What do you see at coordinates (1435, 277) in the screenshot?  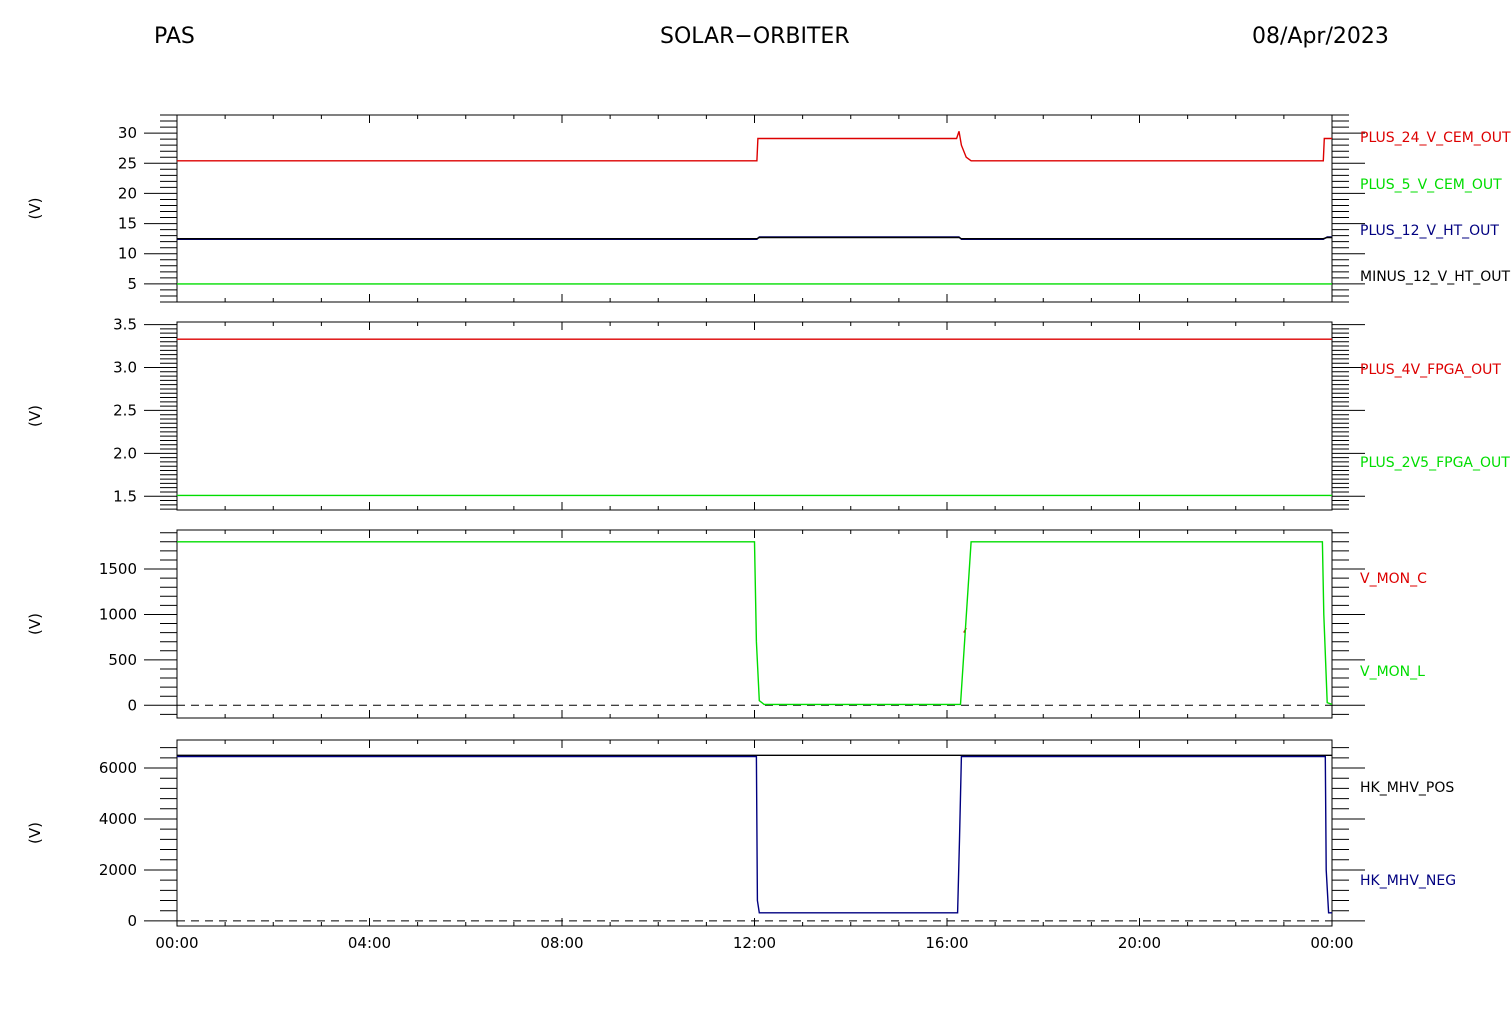 I see `legend-label: MINUS_12_V_HT_OUT` at bounding box center [1435, 277].